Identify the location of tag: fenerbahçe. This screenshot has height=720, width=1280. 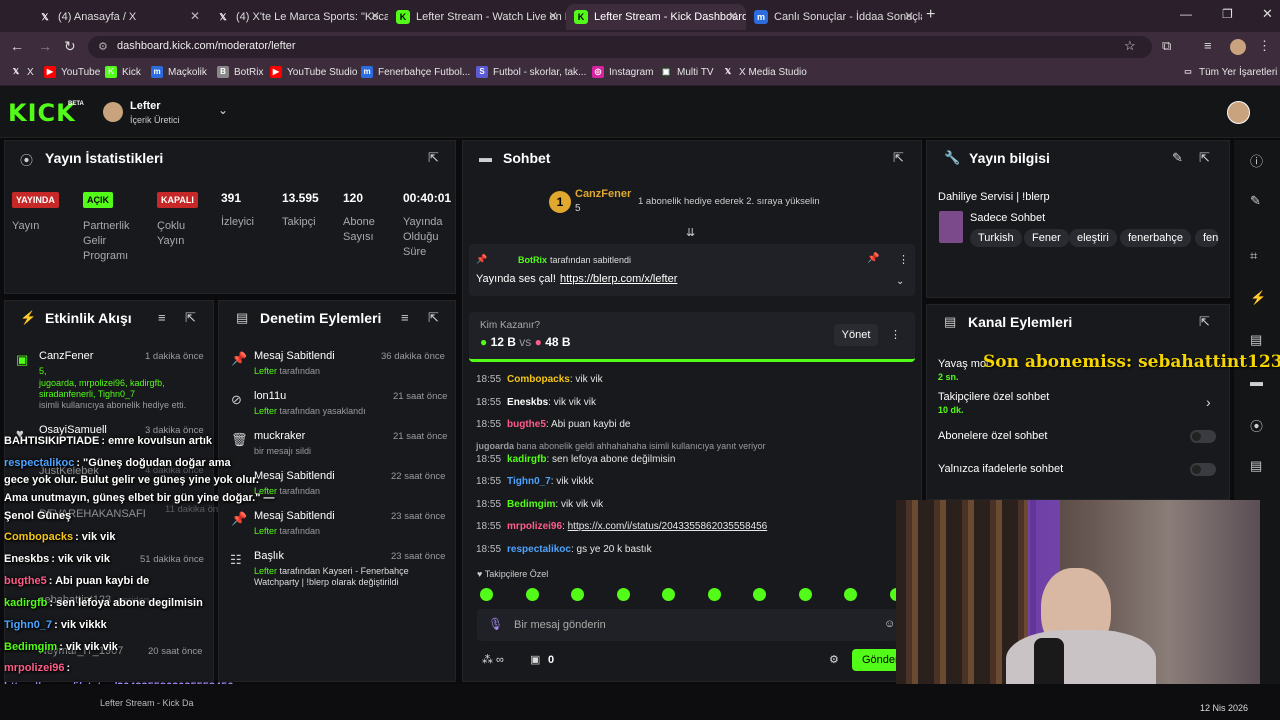
(1156, 238).